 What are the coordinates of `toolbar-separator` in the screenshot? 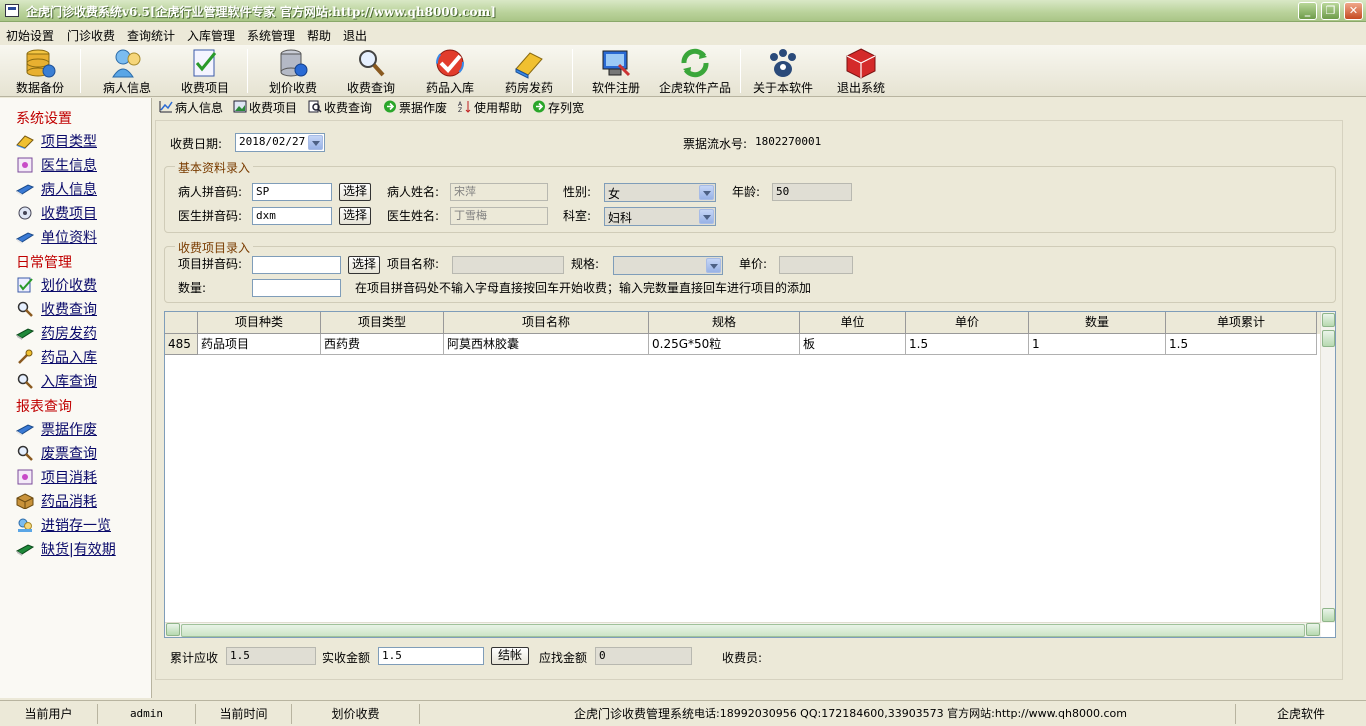 It's located at (80, 71).